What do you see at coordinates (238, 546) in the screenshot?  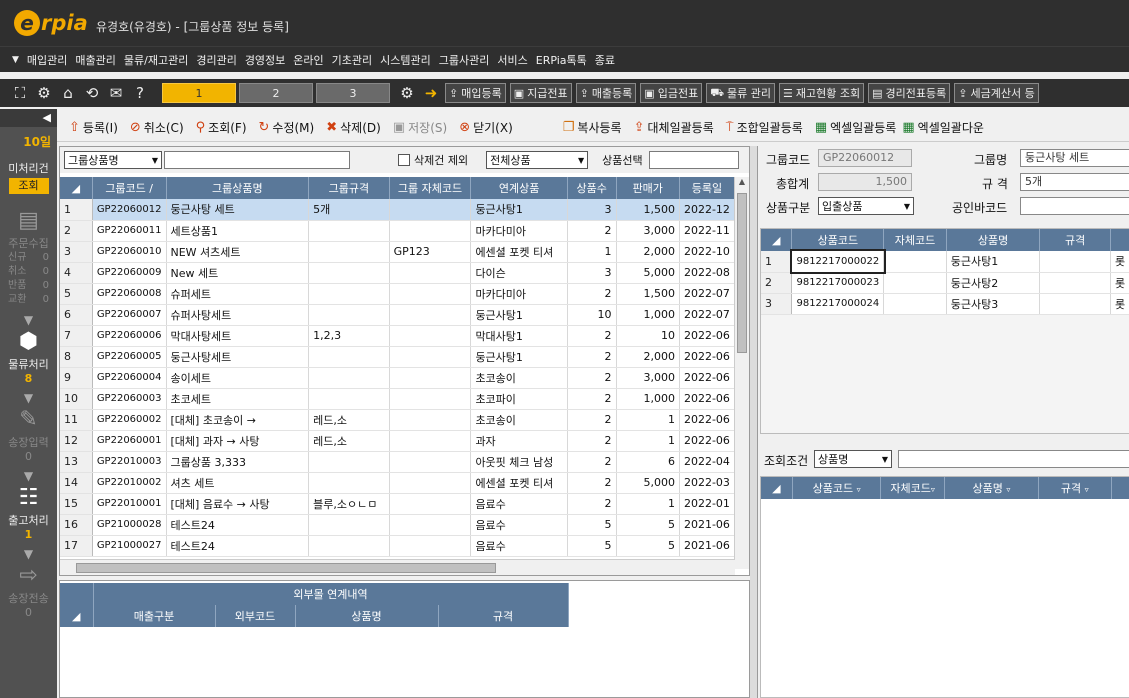 I see `table-cell: 테스트24` at bounding box center [238, 546].